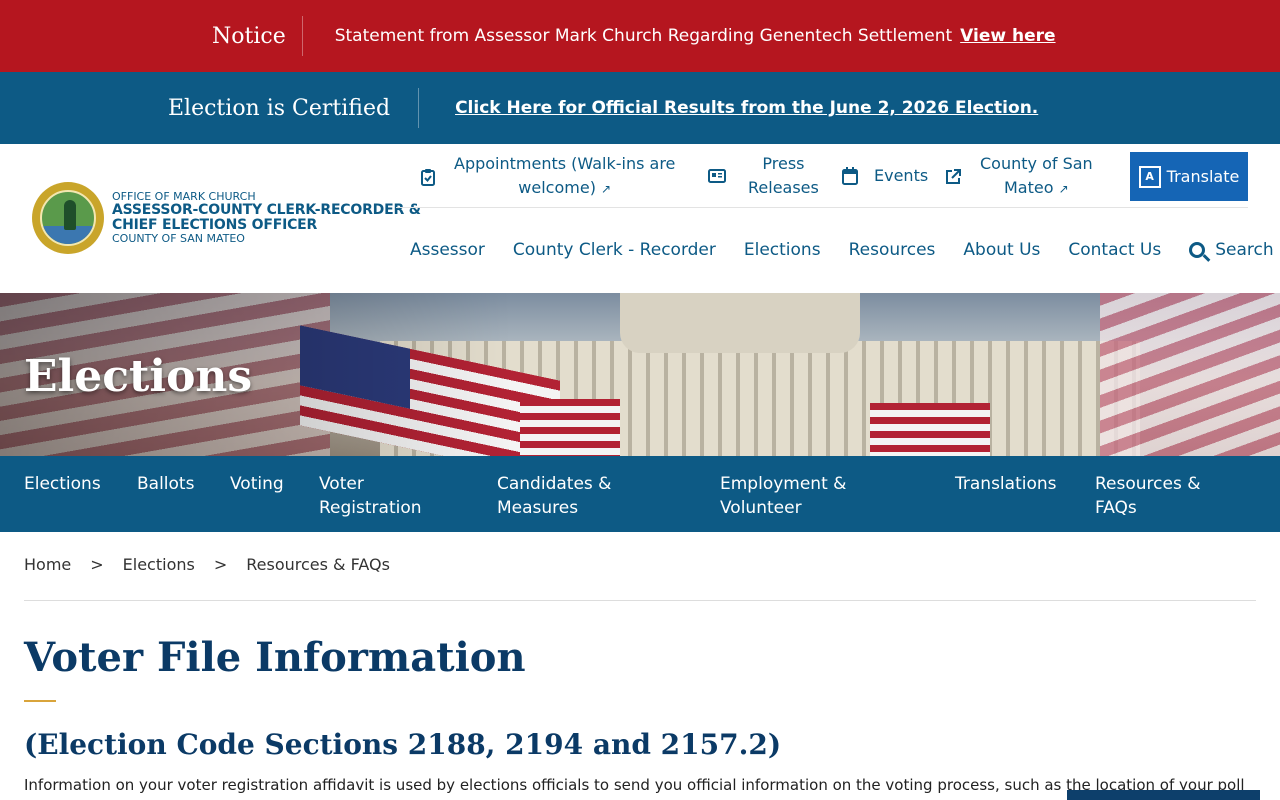  Describe the element at coordinates (1203, 176) in the screenshot. I see `translate-label: Translate` at that location.